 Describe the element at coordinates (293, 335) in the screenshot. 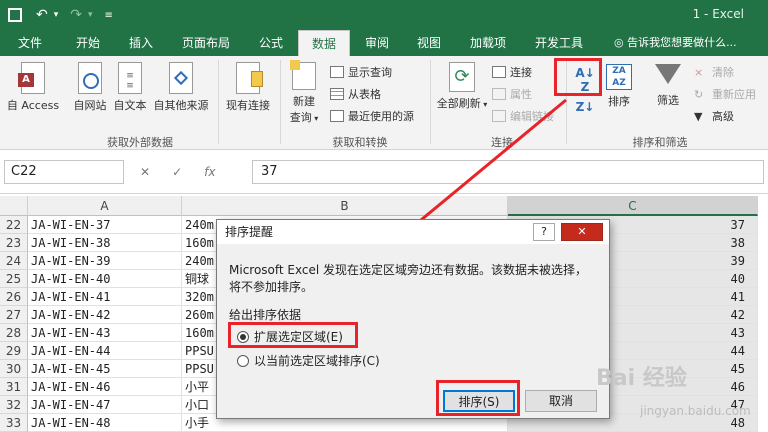

I see `annotation-highlight-expand` at that location.